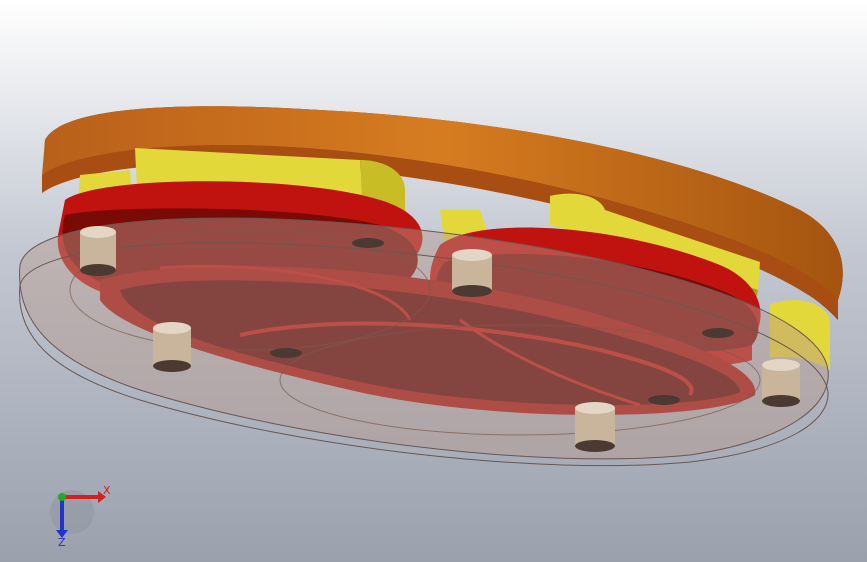 The width and height of the screenshot is (867, 562). What do you see at coordinates (62, 497) in the screenshot?
I see `triad-origin-icon` at bounding box center [62, 497].